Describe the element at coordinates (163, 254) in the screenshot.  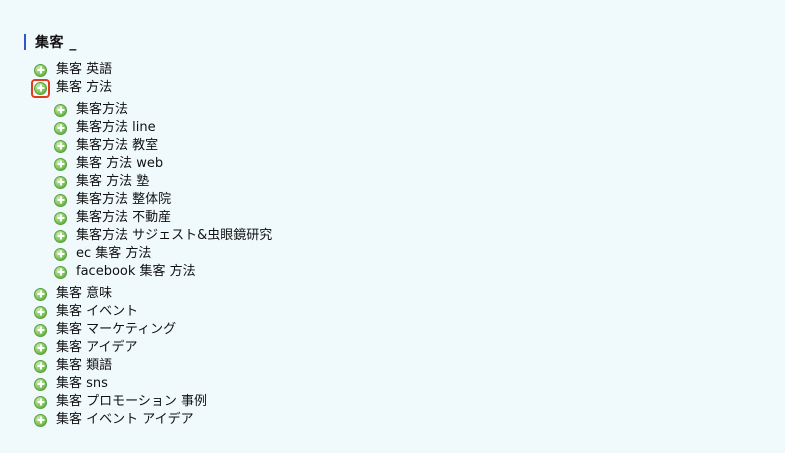
I see `child-item: ec 集客 方法` at that location.